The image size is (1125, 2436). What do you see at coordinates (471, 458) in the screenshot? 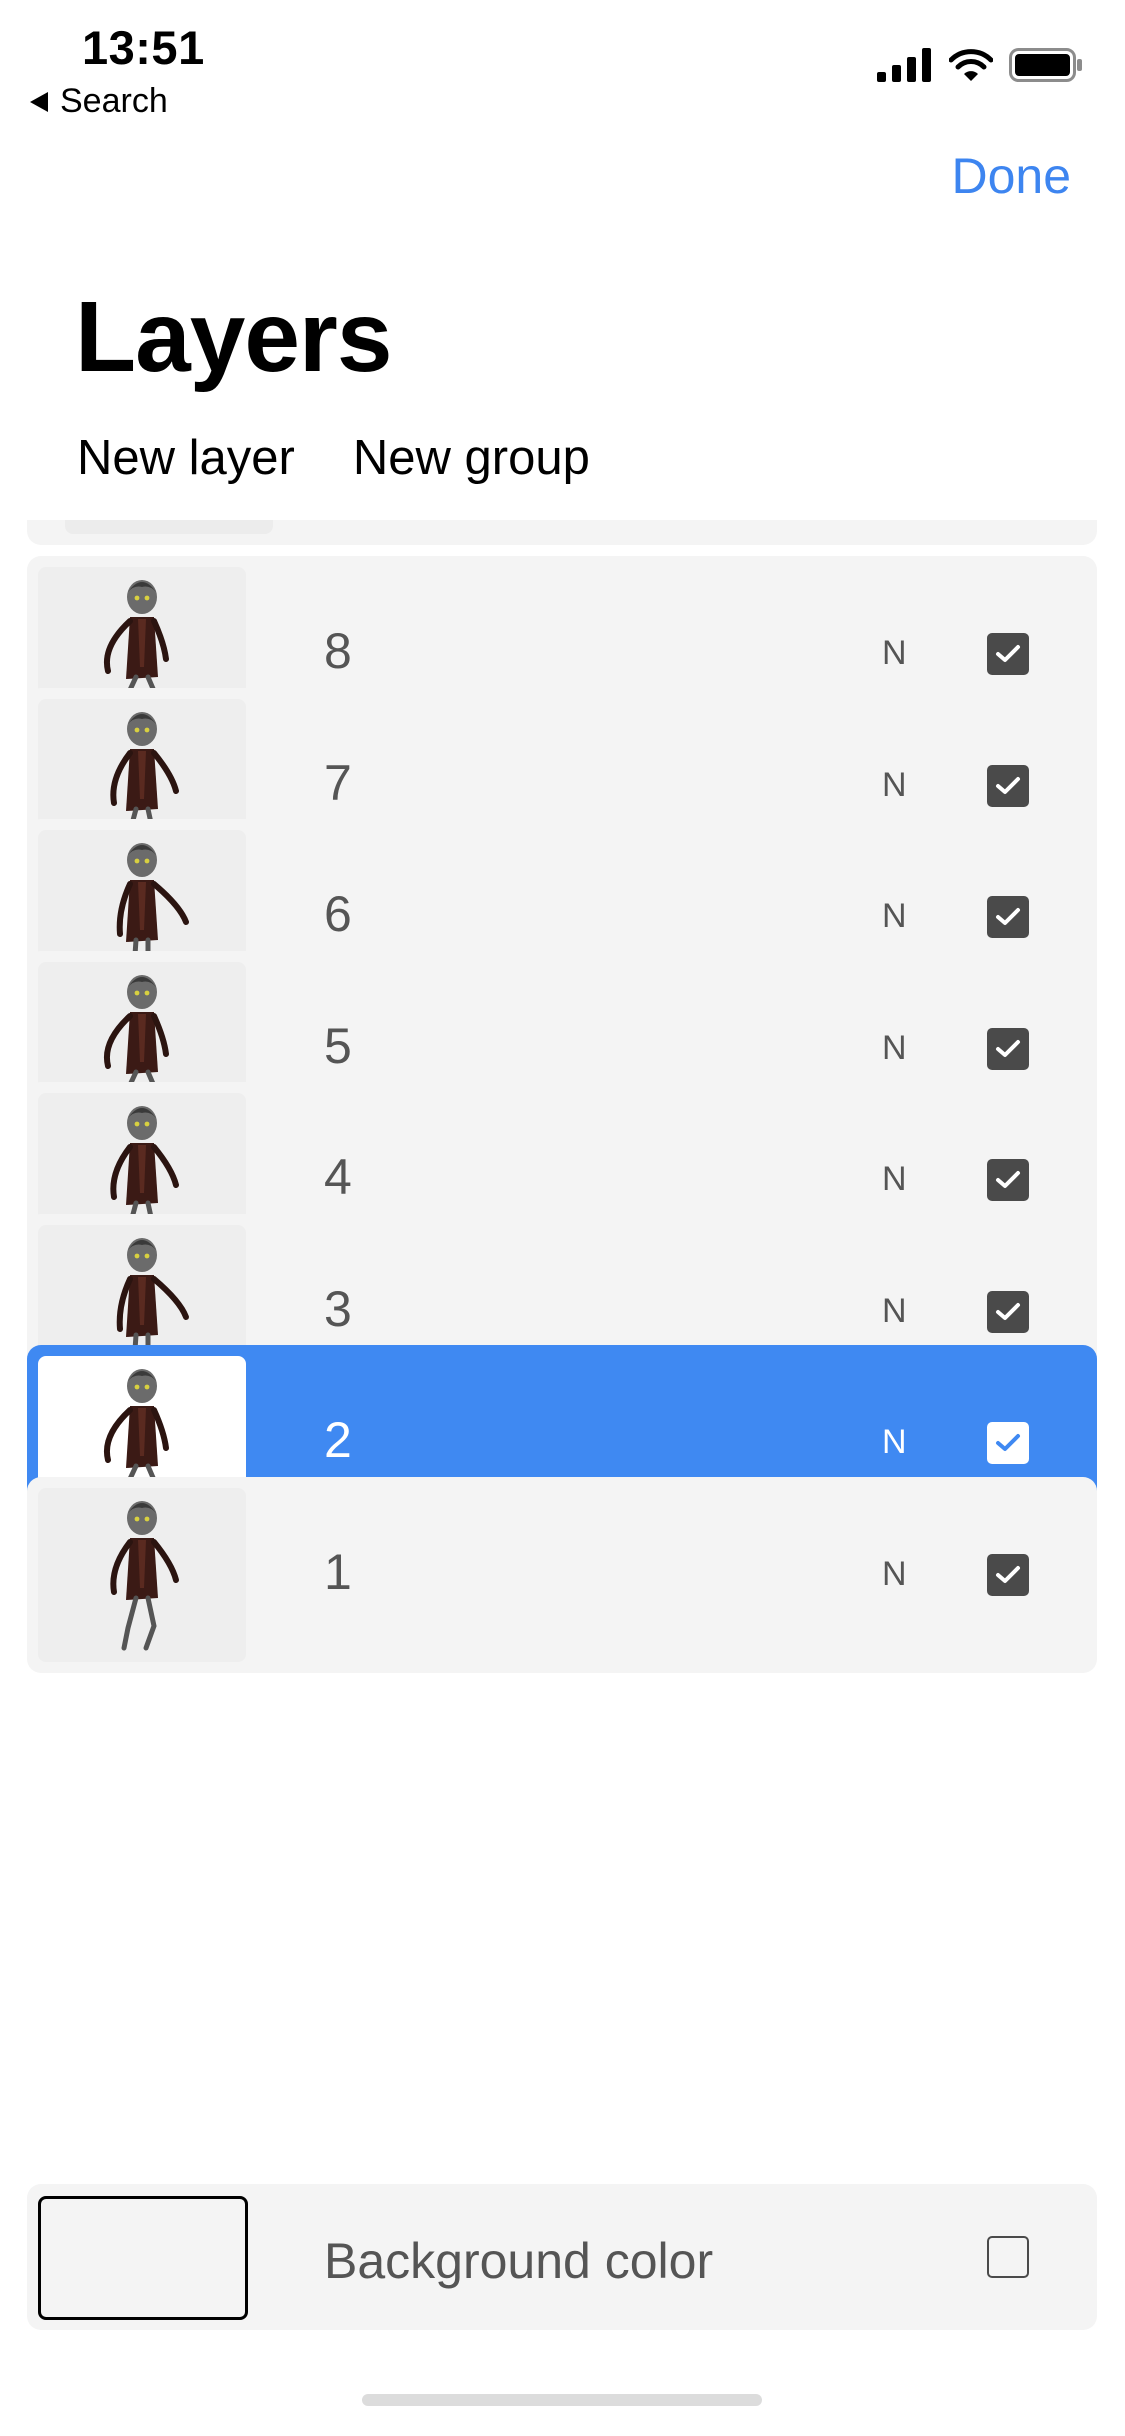
I see `new-group-button: New group` at bounding box center [471, 458].